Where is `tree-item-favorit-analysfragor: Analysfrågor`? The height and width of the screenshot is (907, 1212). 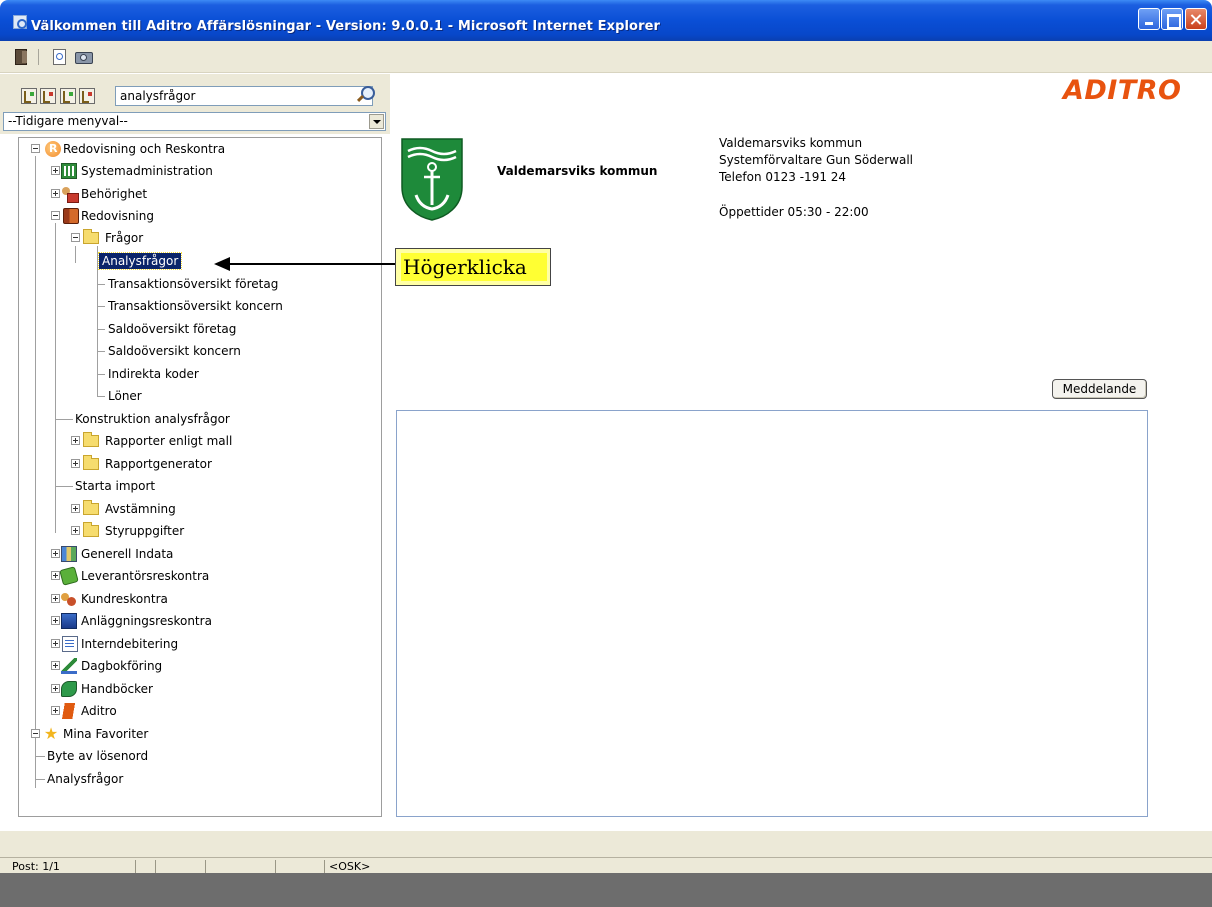 tree-item-favorit-analysfragor: Analysfrågor is located at coordinates (85, 779).